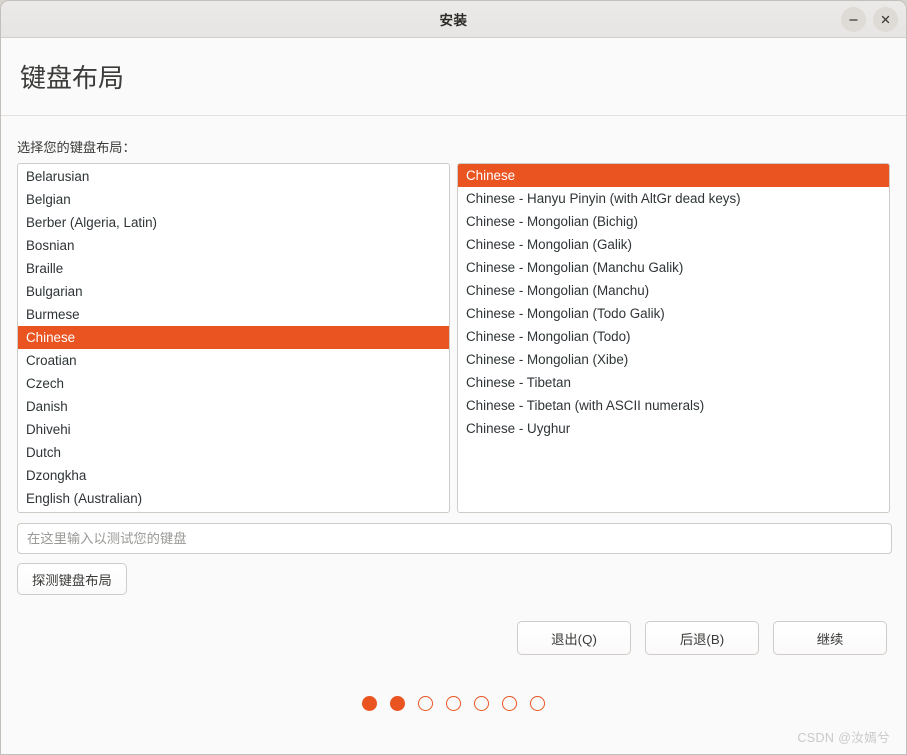 This screenshot has width=907, height=755. I want to click on keyboard-layout-list-item: Bulgarian, so click(233, 291).